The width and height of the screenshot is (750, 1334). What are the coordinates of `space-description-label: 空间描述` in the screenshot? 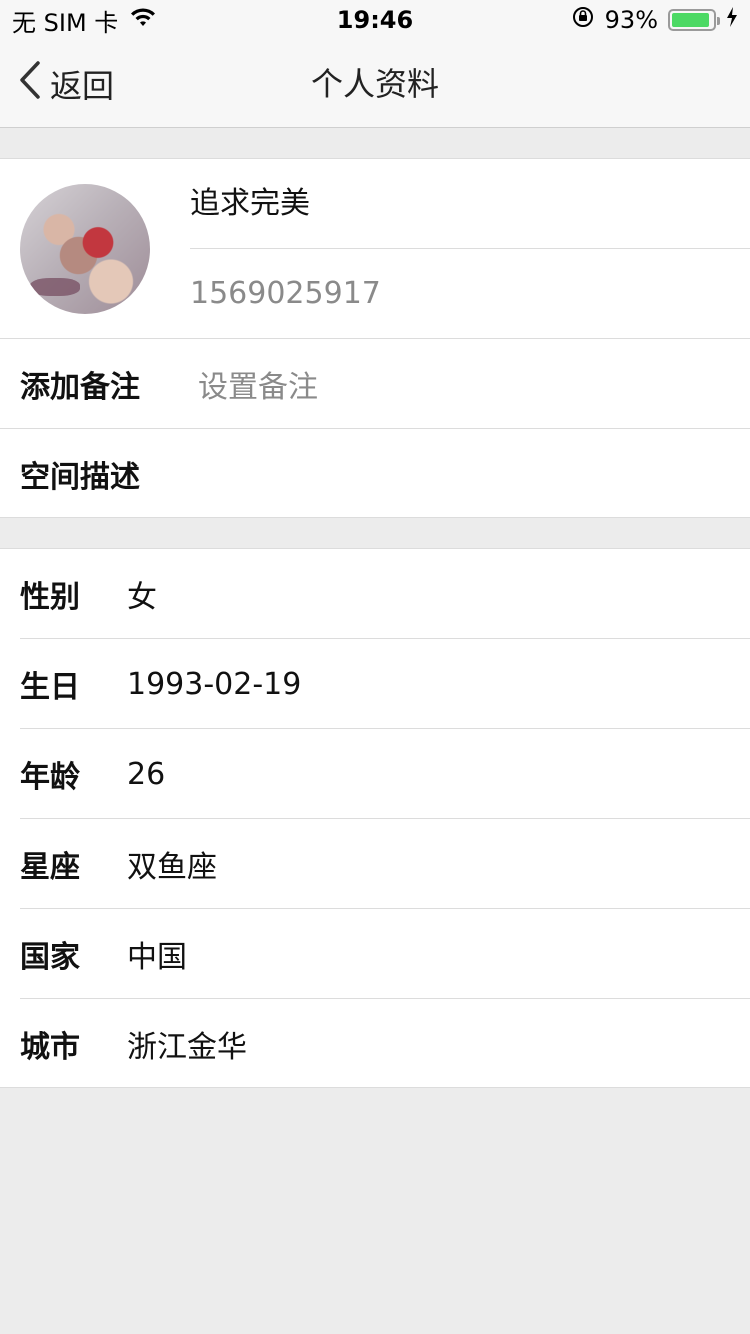 It's located at (80, 477).